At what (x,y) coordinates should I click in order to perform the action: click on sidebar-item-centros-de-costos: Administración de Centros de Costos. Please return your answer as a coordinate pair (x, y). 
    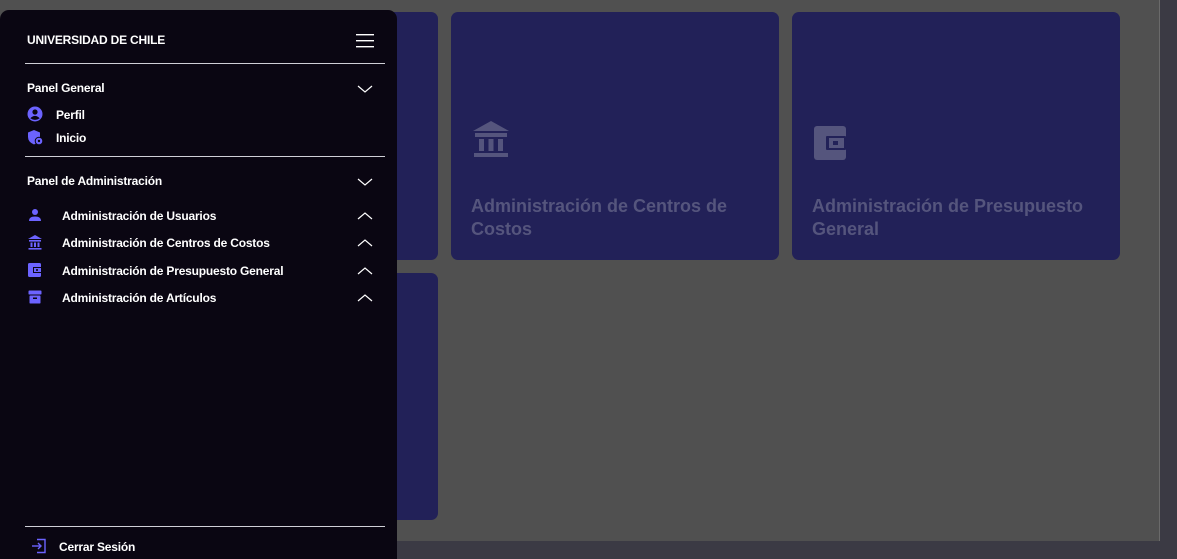
    Looking at the image, I should click on (187, 242).